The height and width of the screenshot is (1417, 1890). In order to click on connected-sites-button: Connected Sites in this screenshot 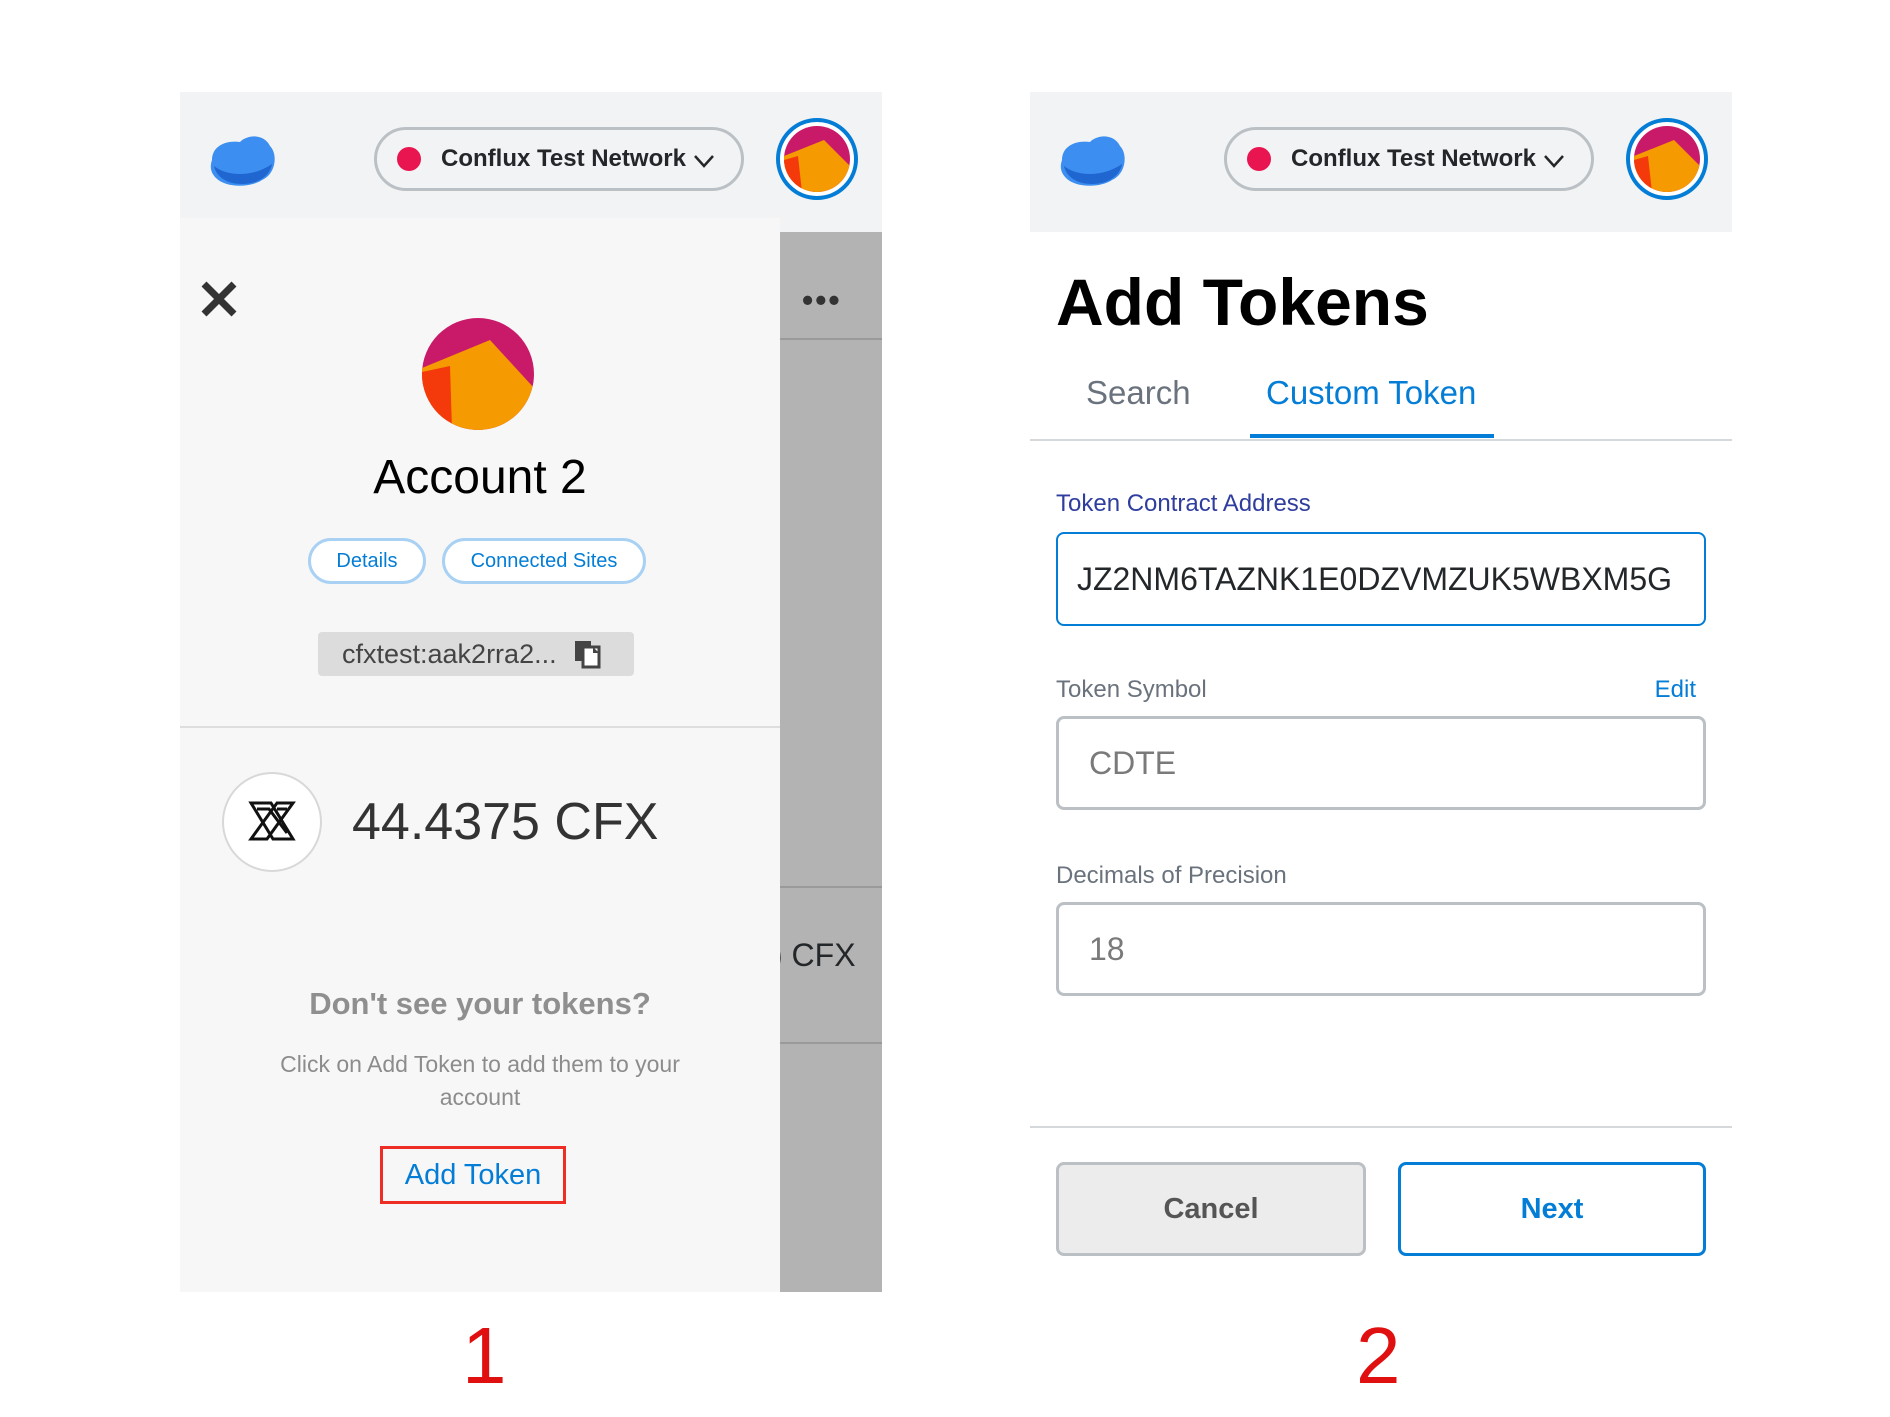, I will do `click(544, 561)`.